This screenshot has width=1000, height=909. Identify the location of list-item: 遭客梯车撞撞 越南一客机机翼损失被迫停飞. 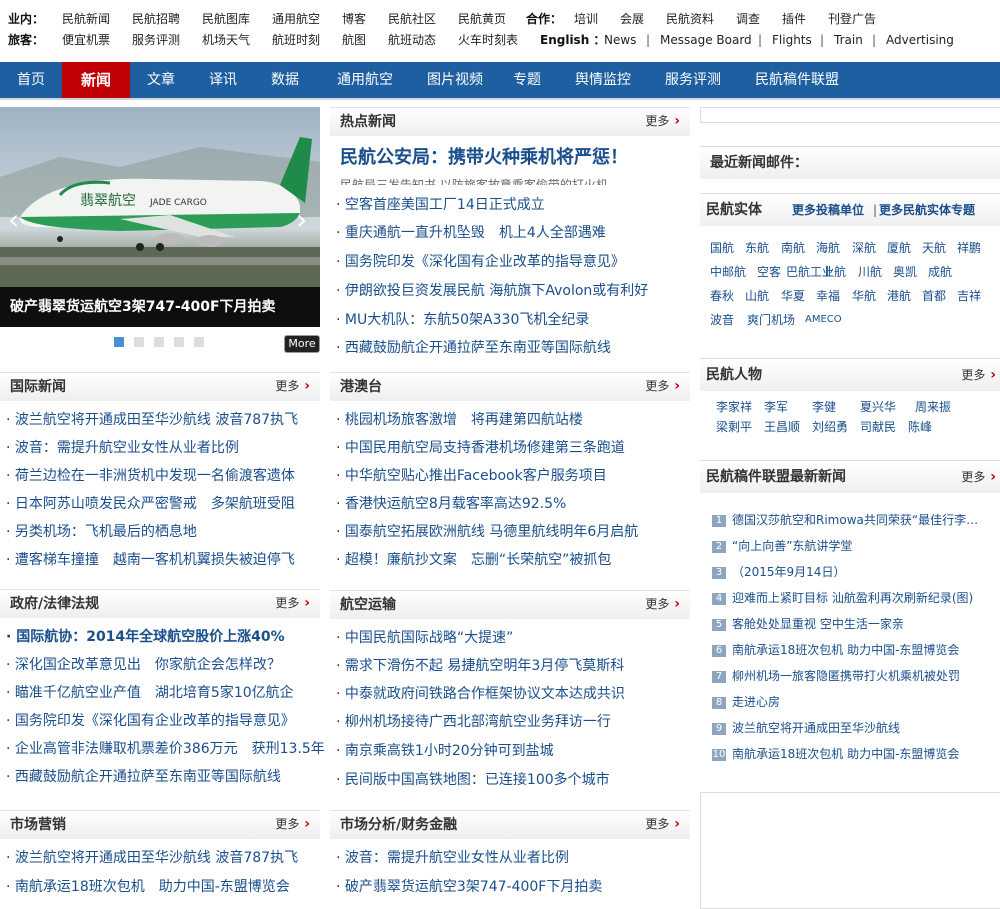
(150, 560).